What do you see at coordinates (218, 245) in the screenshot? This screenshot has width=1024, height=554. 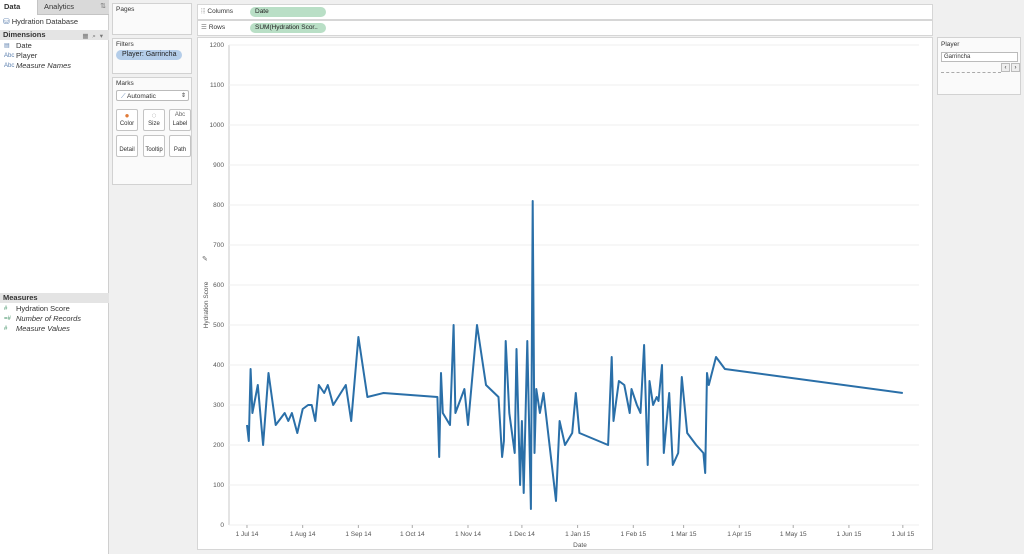 I see `y-tick-label: 700` at bounding box center [218, 245].